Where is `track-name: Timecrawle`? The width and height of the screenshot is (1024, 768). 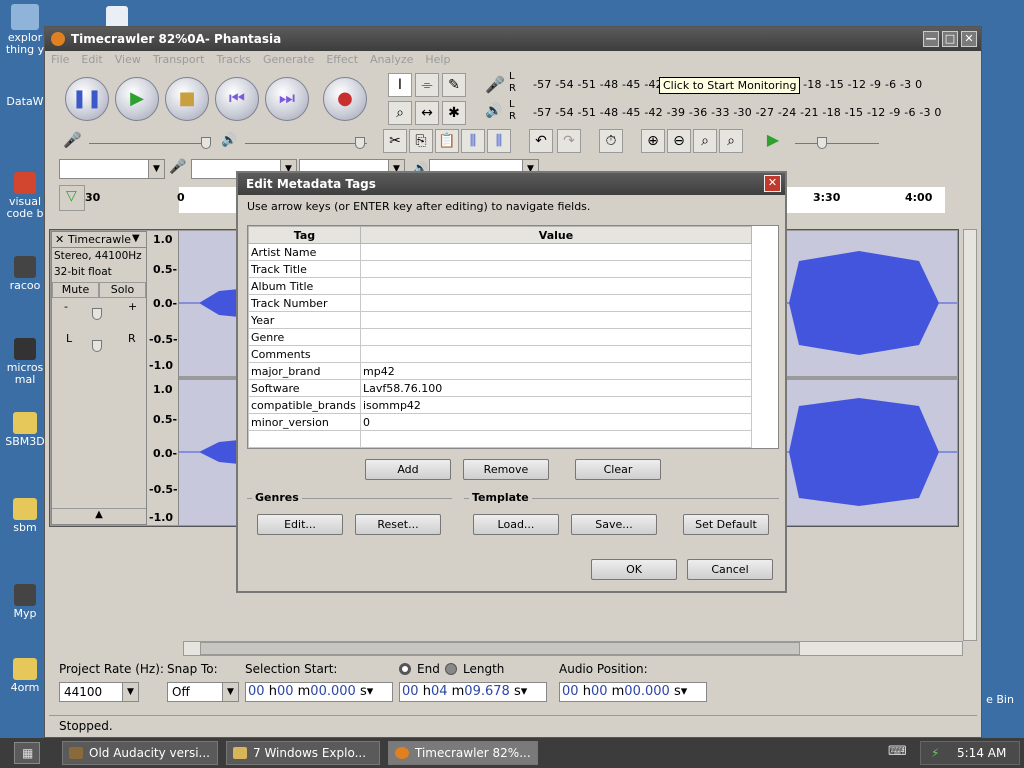
track-name: Timecrawle is located at coordinates (99, 239).